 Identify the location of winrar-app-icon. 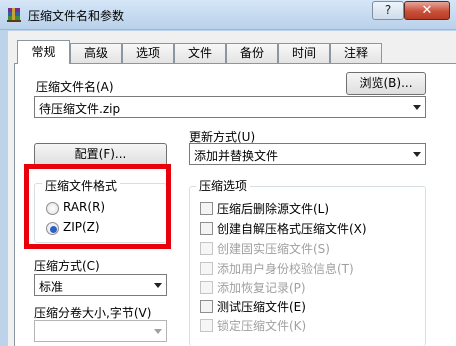
(14, 15).